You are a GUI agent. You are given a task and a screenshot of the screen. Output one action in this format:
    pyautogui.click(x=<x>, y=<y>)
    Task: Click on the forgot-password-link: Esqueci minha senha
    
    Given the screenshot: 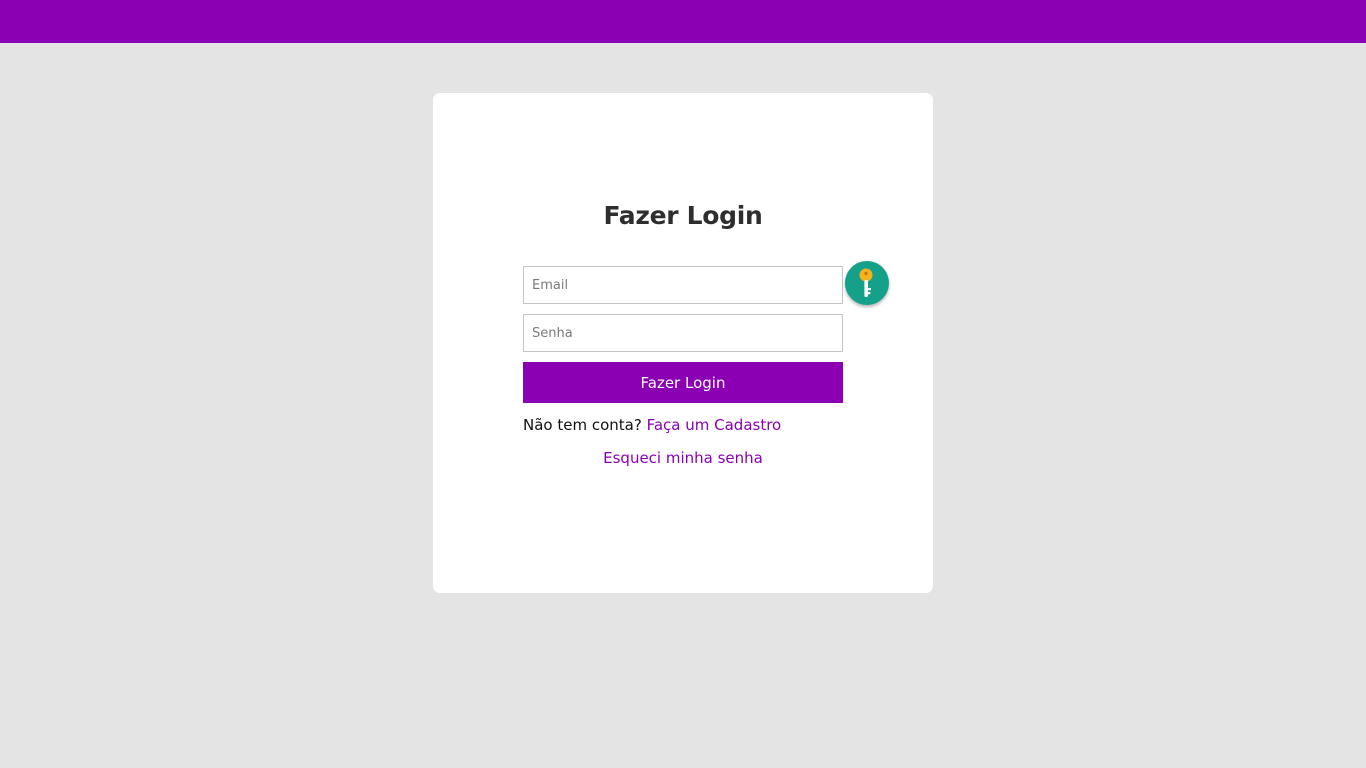 What is the action you would take?
    pyautogui.click(x=683, y=458)
    